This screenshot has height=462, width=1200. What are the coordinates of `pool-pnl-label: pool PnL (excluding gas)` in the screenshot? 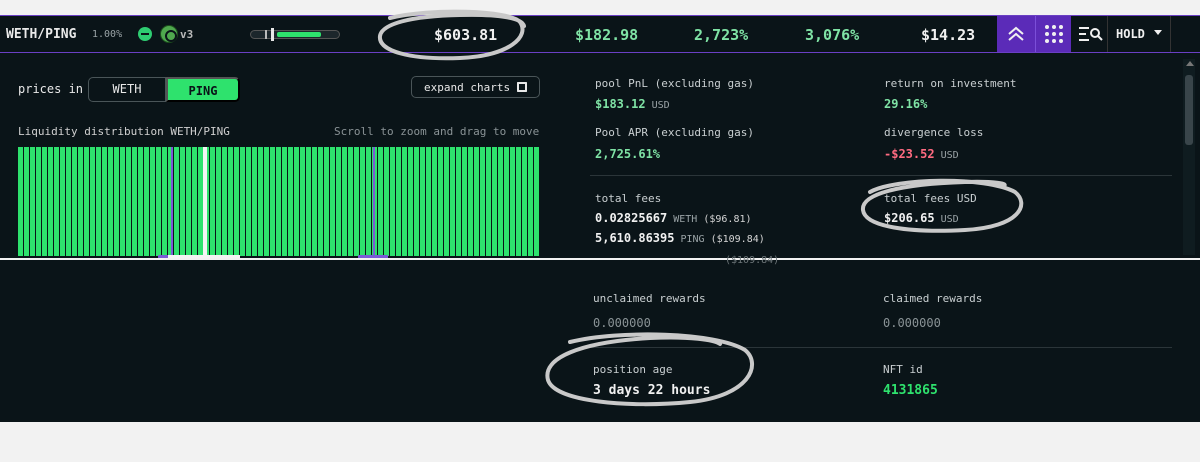 It's located at (674, 83).